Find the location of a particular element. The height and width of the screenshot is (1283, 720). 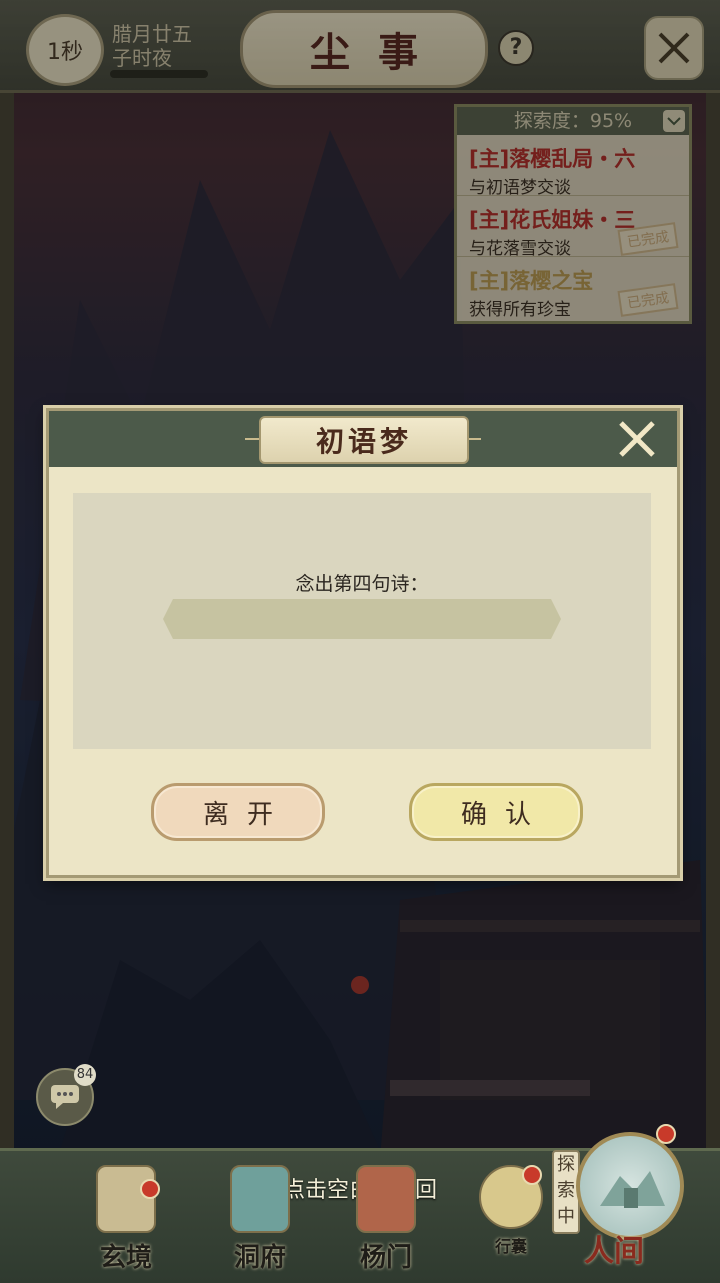

scroll-icon is located at coordinates (126, 1199).